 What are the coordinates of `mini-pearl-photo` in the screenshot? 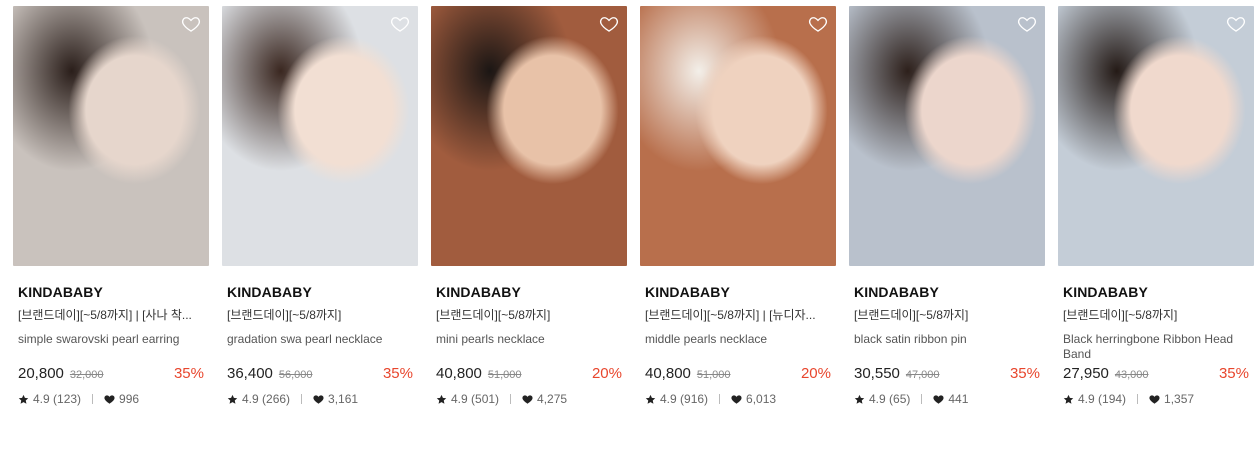 It's located at (529, 136).